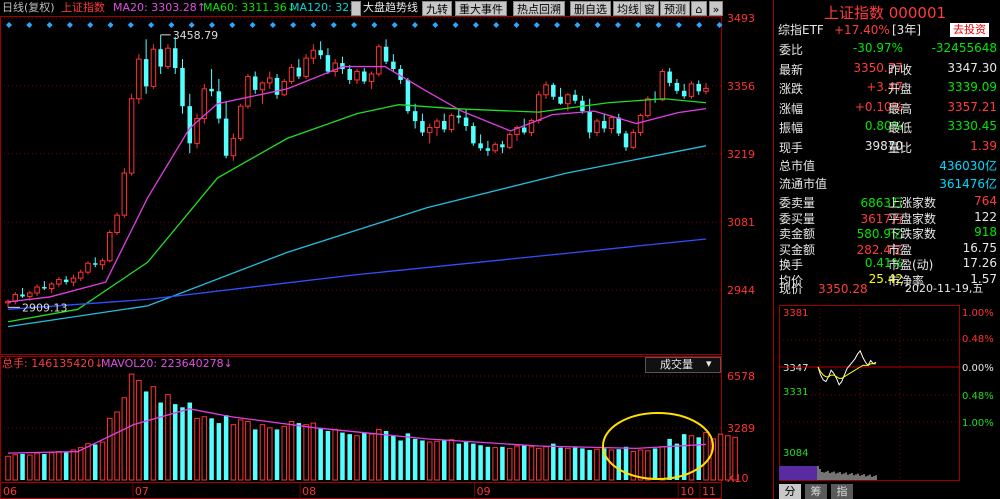 The image size is (1000, 499). Describe the element at coordinates (676, 364) in the screenshot. I see `volume-dropdown-value: 成交量` at that location.